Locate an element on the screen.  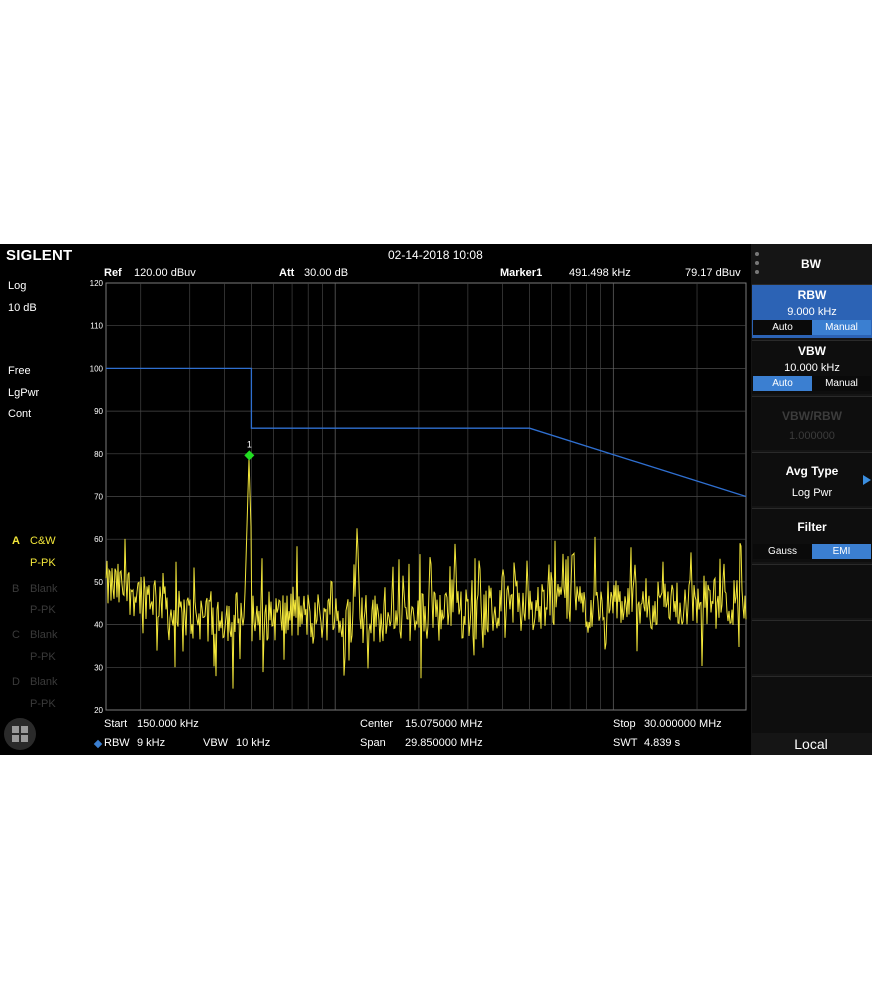
rbw-toggle: Auto Manual is located at coordinates (812, 327).